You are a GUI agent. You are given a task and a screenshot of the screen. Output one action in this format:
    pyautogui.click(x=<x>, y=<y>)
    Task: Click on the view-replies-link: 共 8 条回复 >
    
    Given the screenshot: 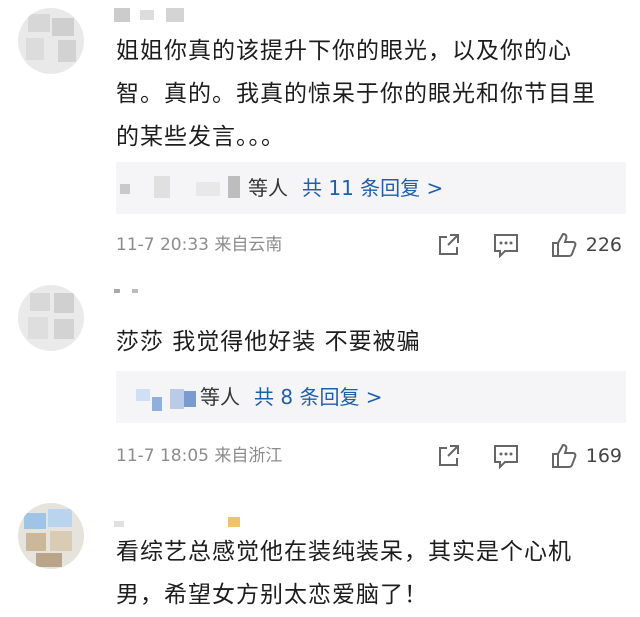 What is the action you would take?
    pyautogui.click(x=318, y=397)
    